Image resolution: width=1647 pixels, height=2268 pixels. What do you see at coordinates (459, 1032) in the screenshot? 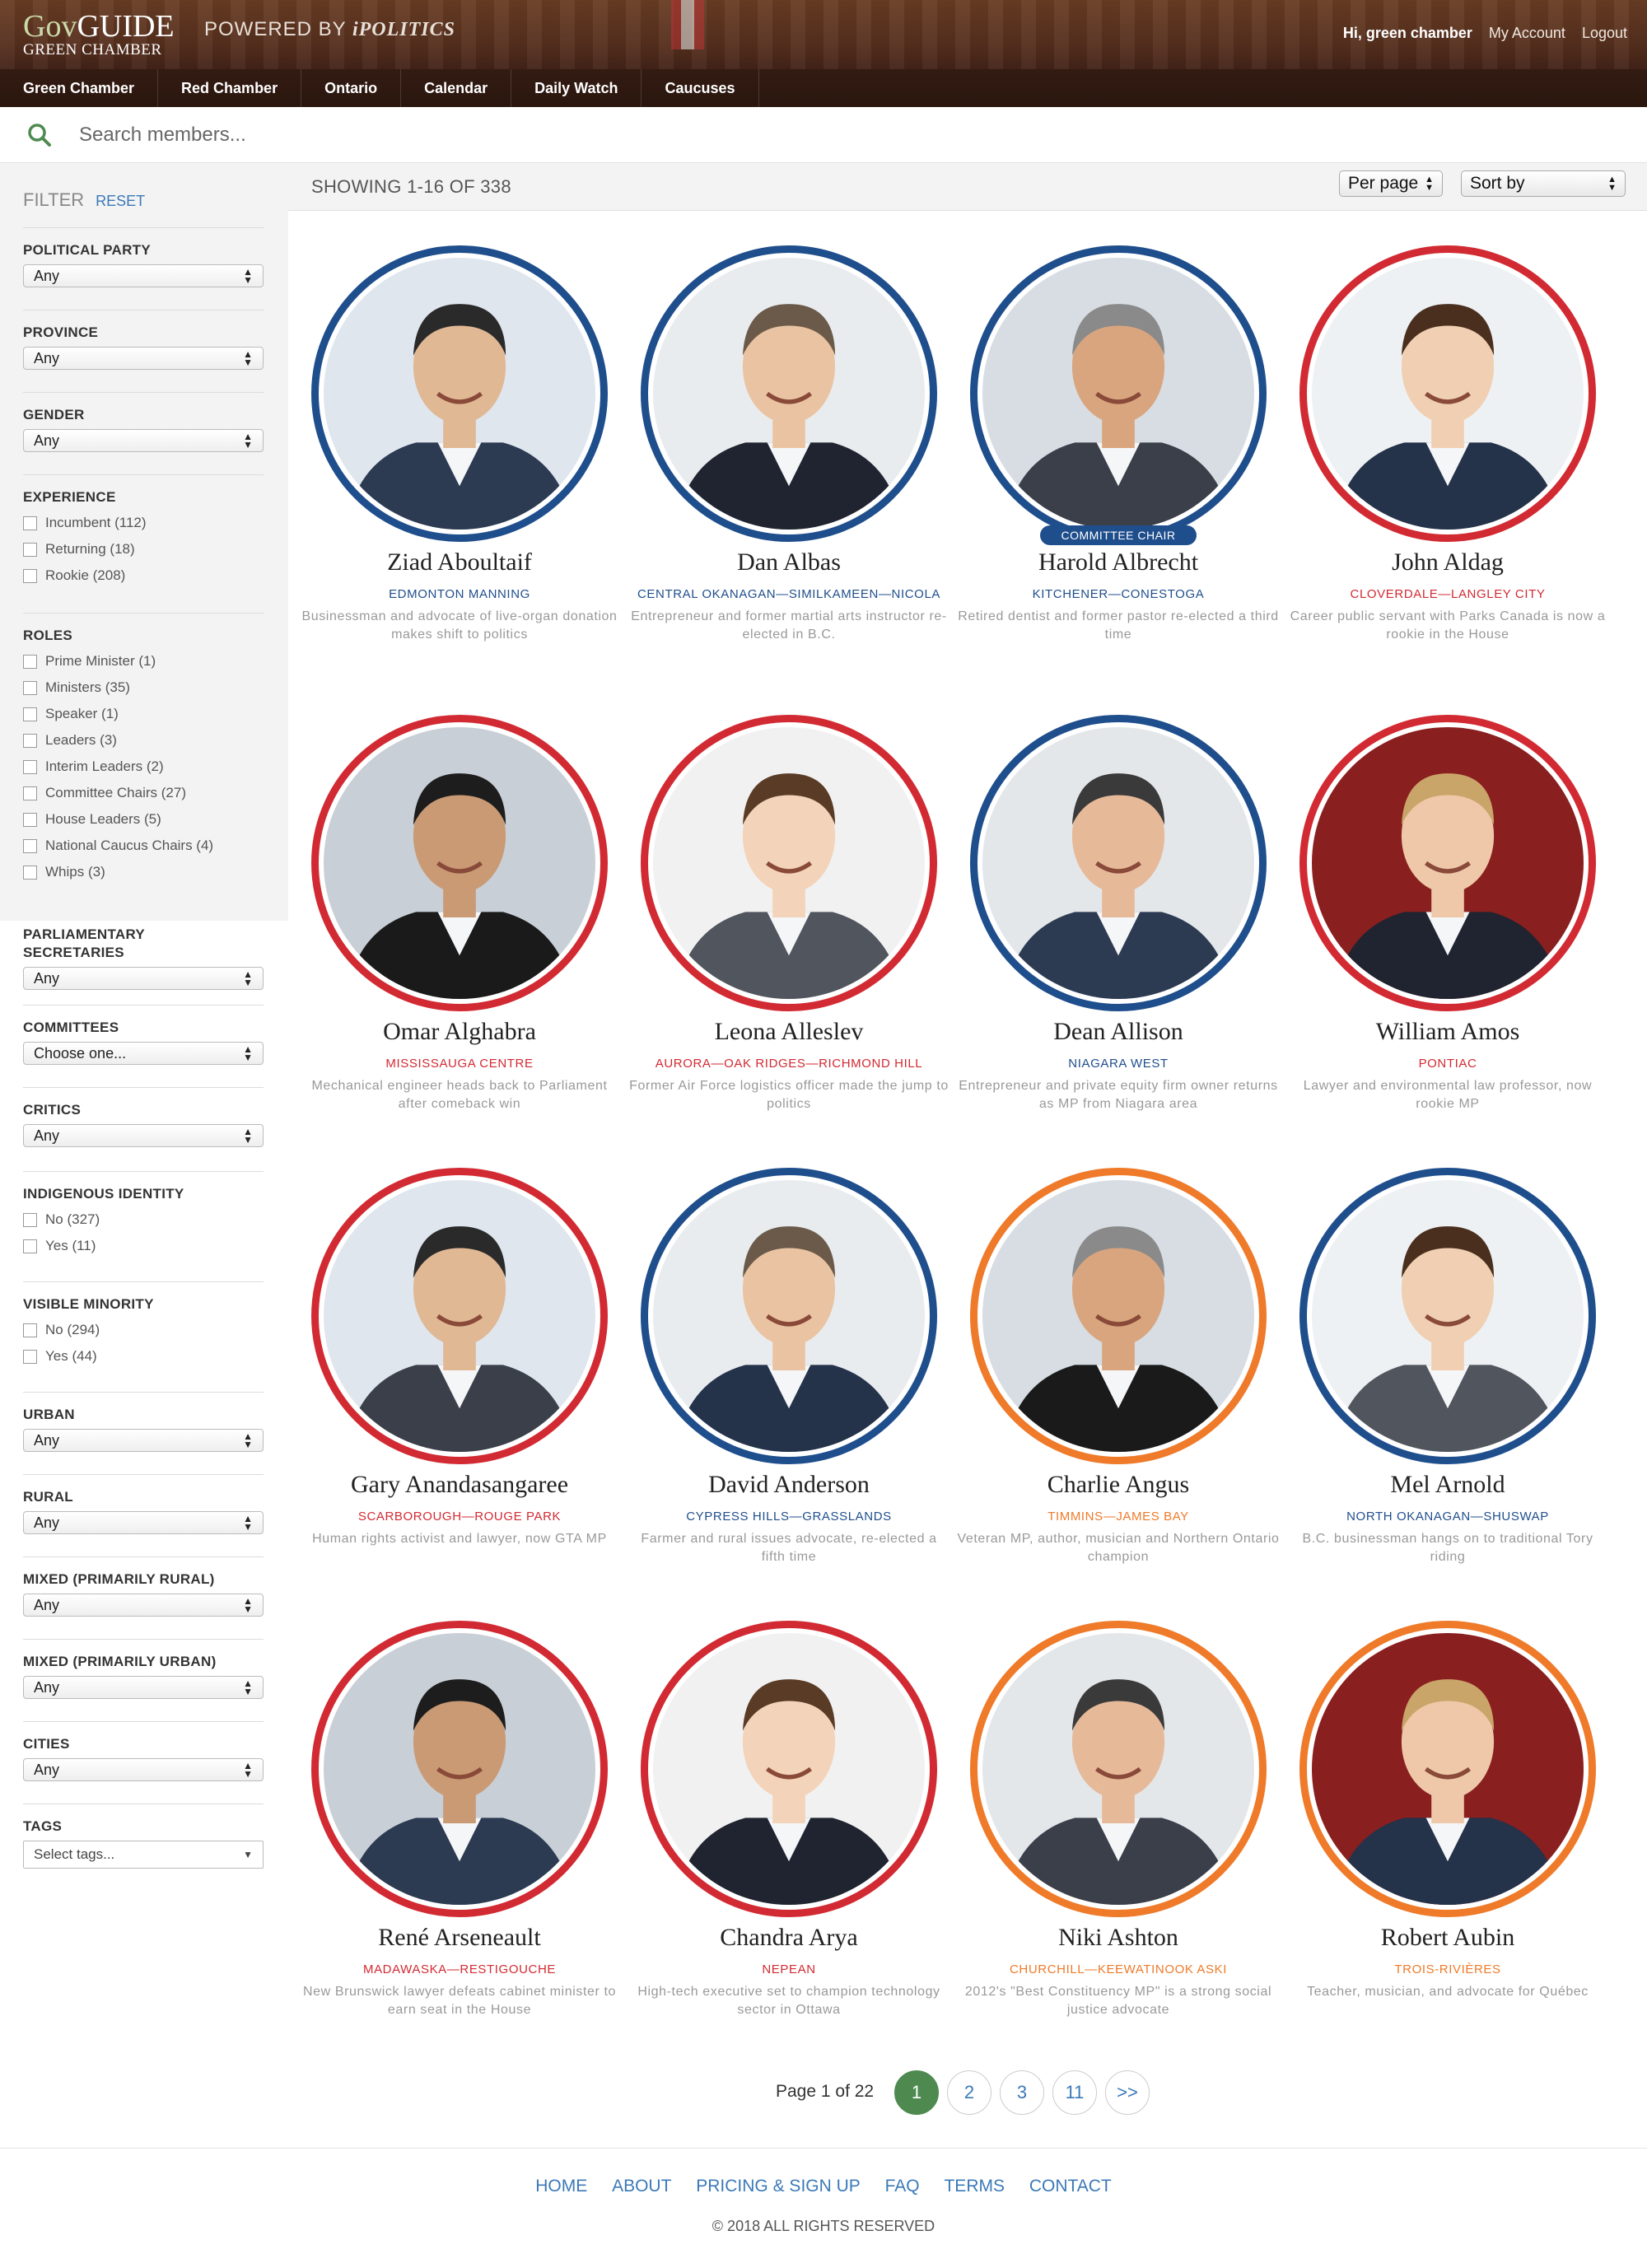
I see `member-name: Omar Alghabra` at bounding box center [459, 1032].